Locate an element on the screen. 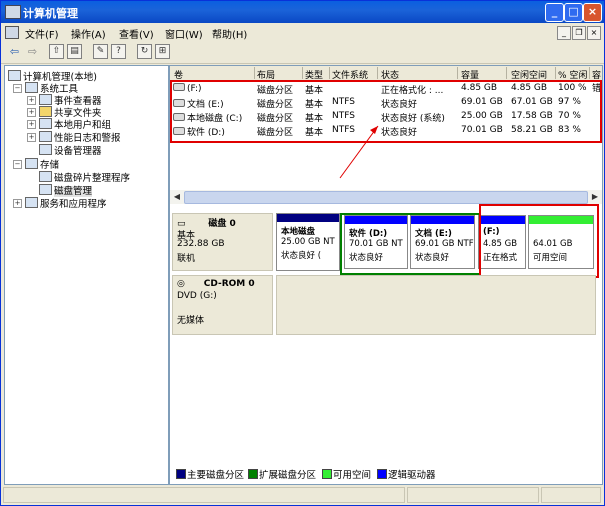 This screenshot has height=506, width=605. tree-item-local-users: 本地用户和组 is located at coordinates (75, 124).